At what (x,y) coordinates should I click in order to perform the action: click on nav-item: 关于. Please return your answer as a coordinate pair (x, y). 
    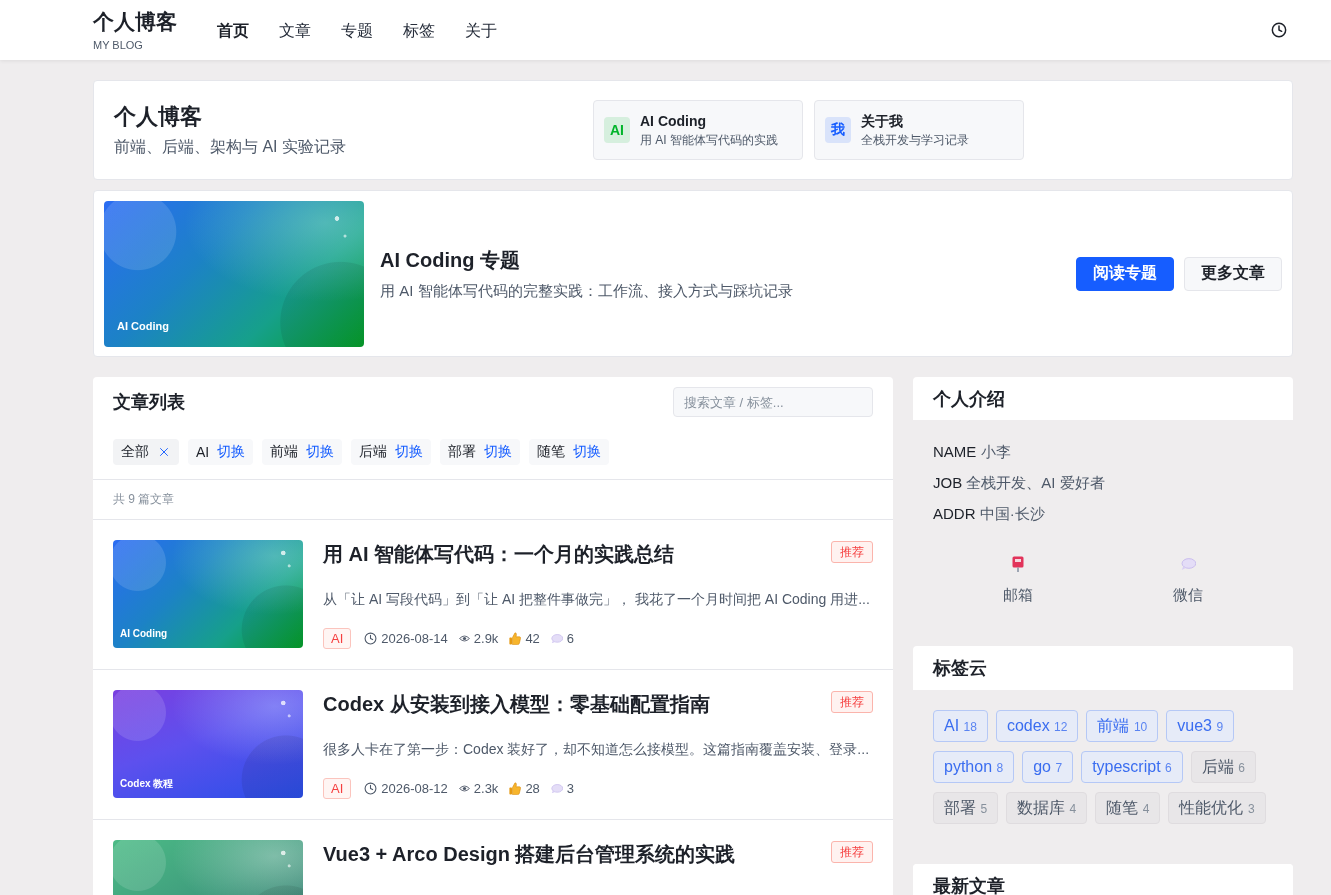
    Looking at the image, I should click on (481, 31).